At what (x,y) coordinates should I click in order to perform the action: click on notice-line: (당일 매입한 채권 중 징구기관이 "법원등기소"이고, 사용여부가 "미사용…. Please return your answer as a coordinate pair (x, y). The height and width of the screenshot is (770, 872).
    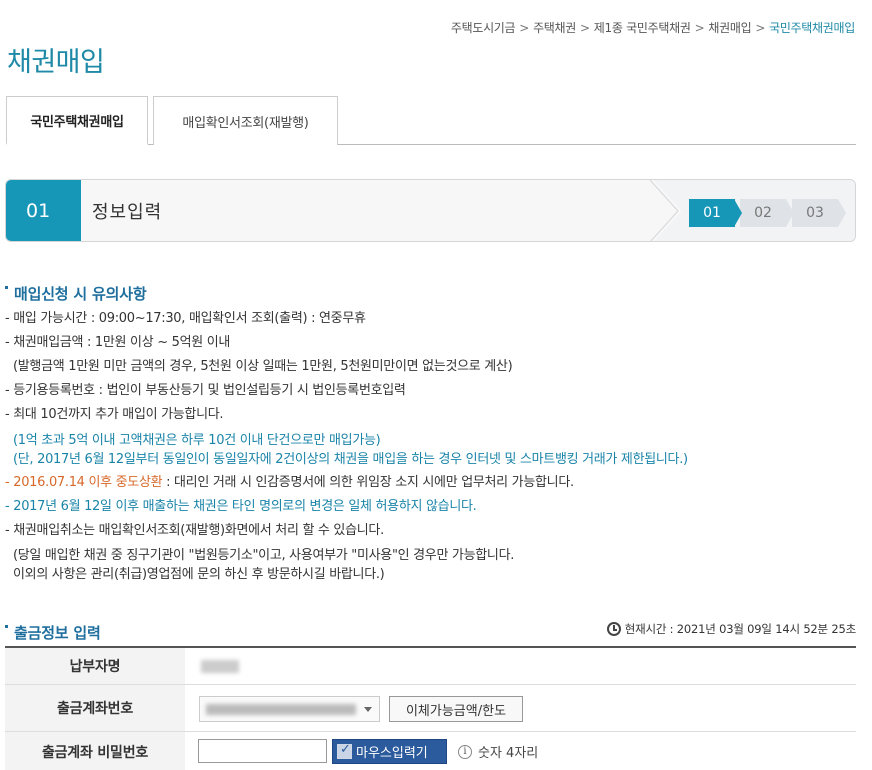
    Looking at the image, I should click on (264, 555).